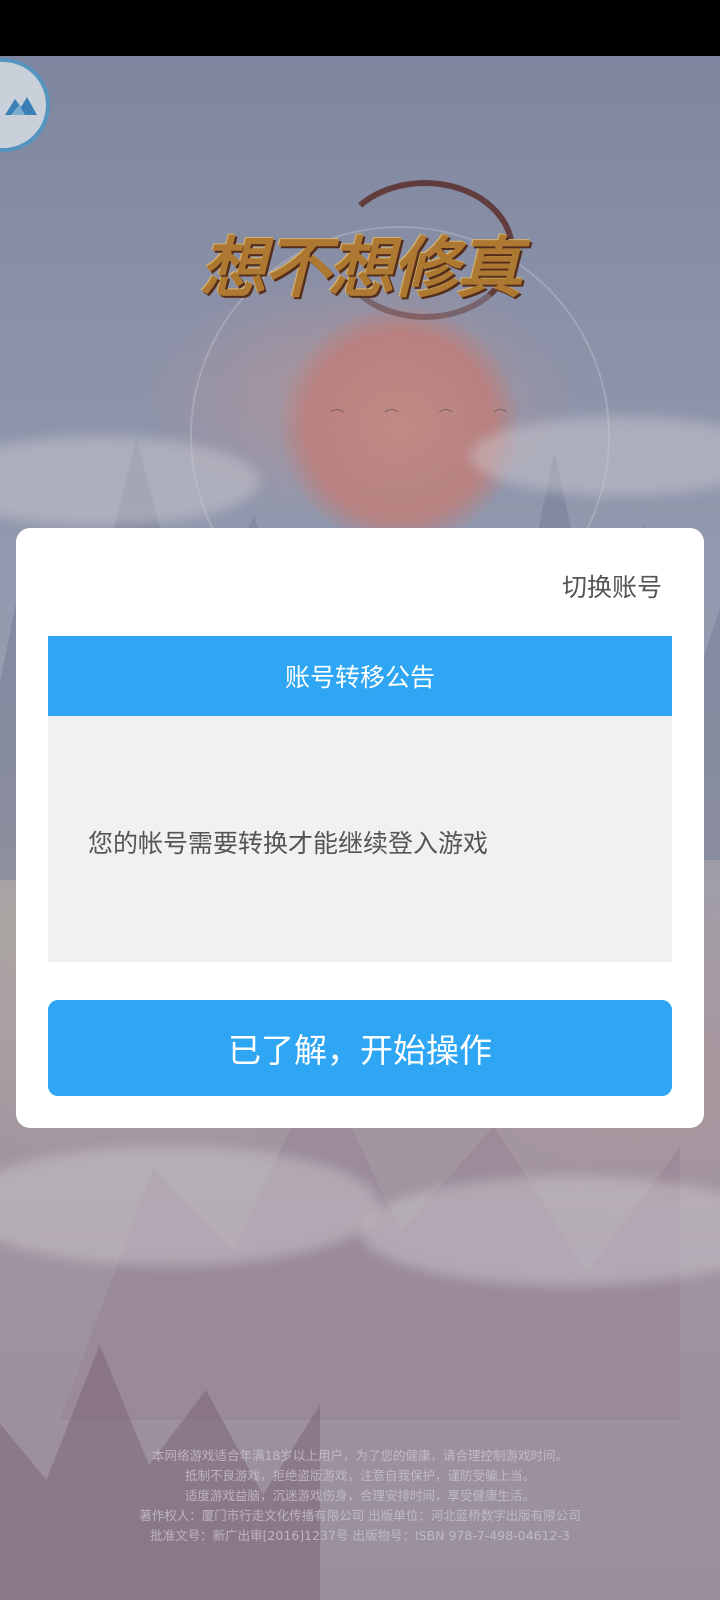 Image resolution: width=720 pixels, height=1600 pixels. Describe the element at coordinates (360, 1048) in the screenshot. I see `confirm-start-button: 已了解，开始操作` at that location.